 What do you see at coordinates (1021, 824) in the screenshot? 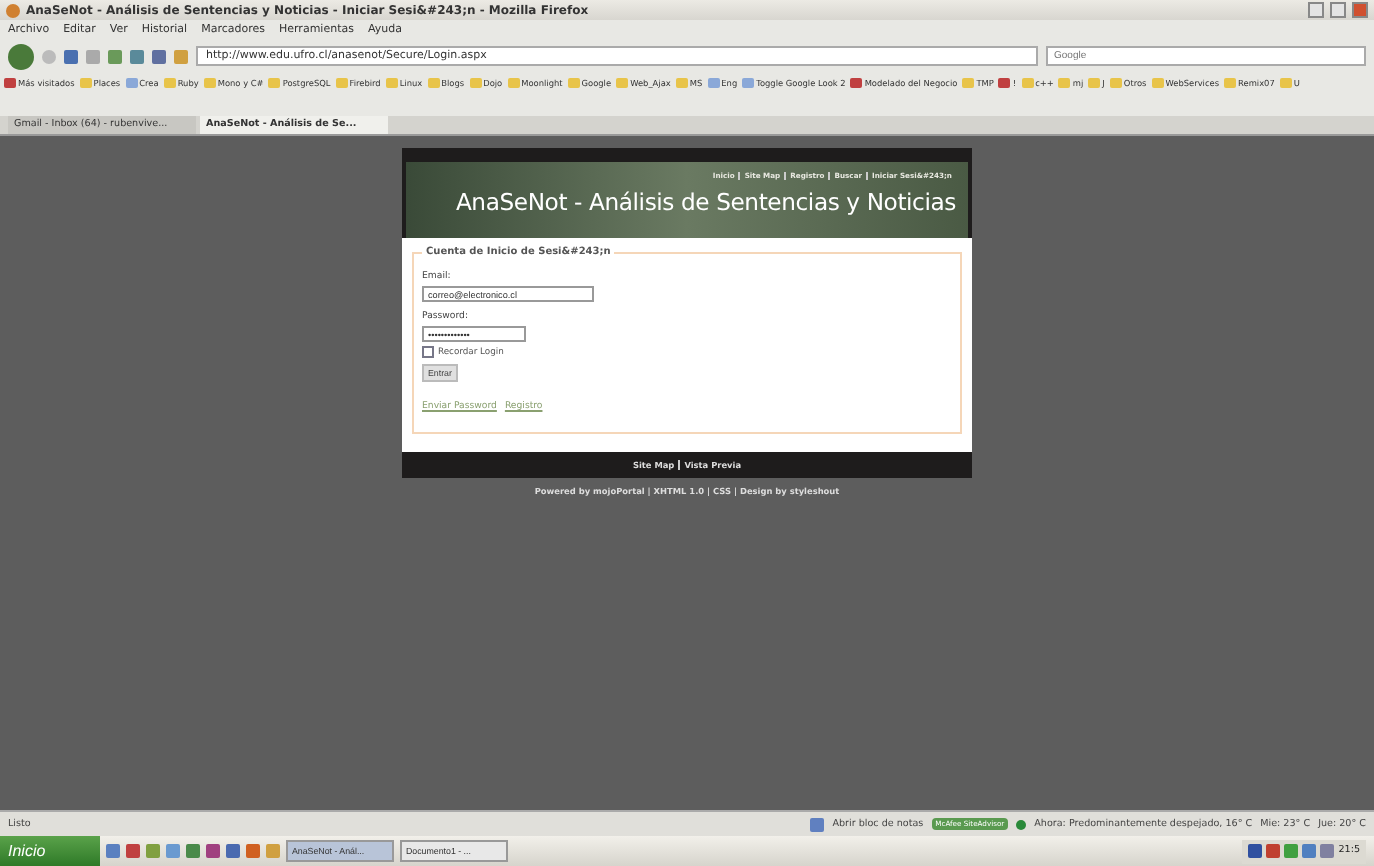
I see `weather-dot-icon` at bounding box center [1021, 824].